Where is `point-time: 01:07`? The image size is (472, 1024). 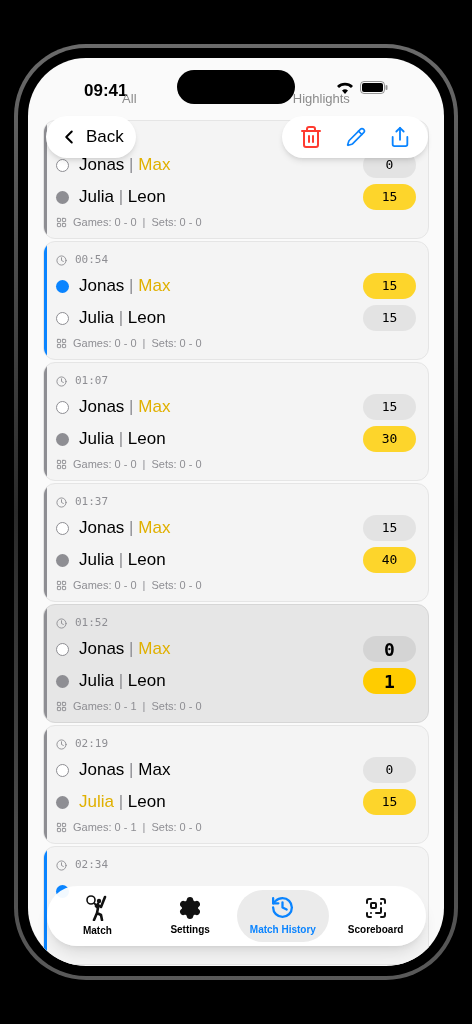 point-time: 01:07 is located at coordinates (92, 380).